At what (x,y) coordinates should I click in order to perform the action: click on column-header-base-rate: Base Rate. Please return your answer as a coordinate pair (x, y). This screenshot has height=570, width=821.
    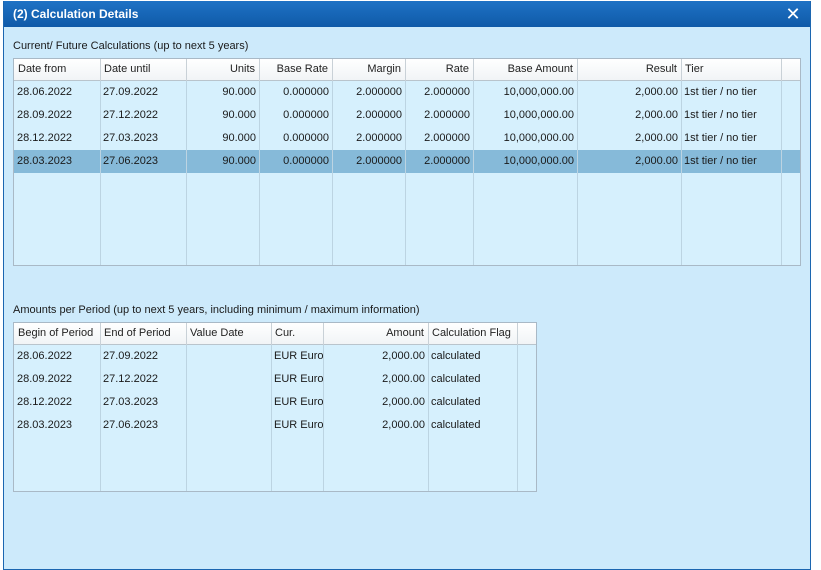
    Looking at the image, I should click on (295, 70).